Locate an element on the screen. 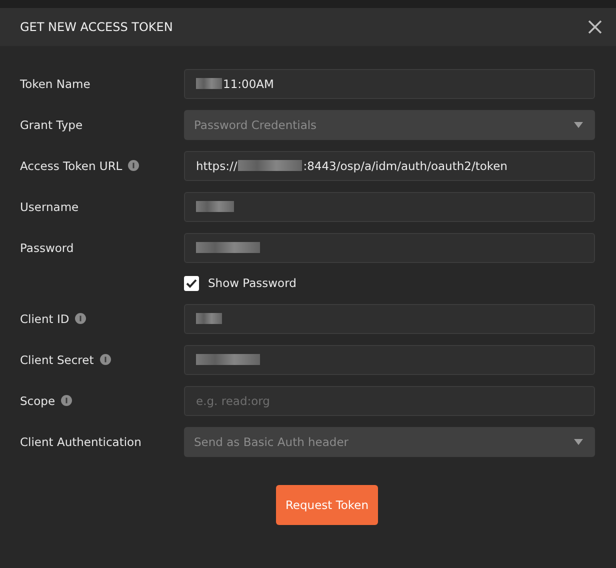 The width and height of the screenshot is (616, 568). field-text: 11:00AM is located at coordinates (248, 83).